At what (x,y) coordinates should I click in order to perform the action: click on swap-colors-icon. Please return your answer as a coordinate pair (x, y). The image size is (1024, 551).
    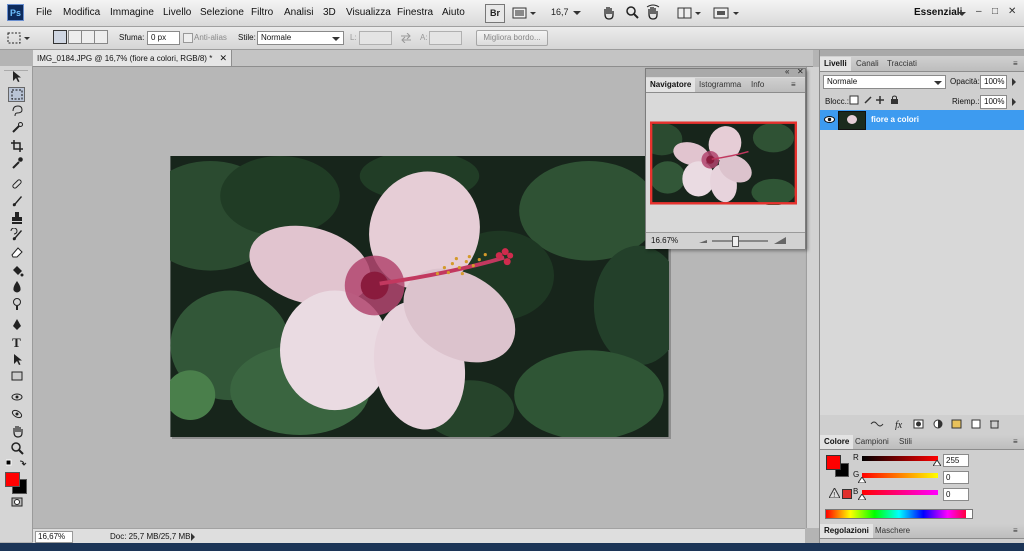
    Looking at the image, I should click on (23, 463).